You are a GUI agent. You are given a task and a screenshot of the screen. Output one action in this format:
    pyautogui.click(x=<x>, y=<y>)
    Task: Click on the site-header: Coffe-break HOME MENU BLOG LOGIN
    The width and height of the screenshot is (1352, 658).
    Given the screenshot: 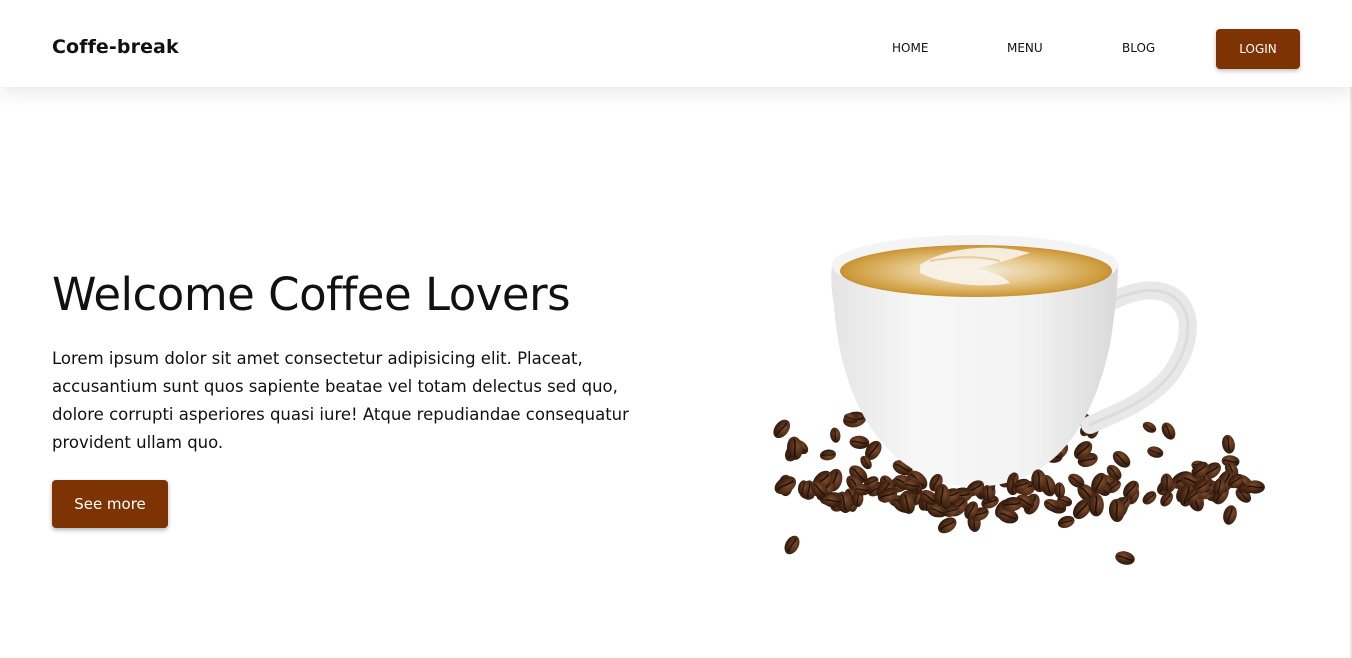 What is the action you would take?
    pyautogui.click(x=676, y=43)
    